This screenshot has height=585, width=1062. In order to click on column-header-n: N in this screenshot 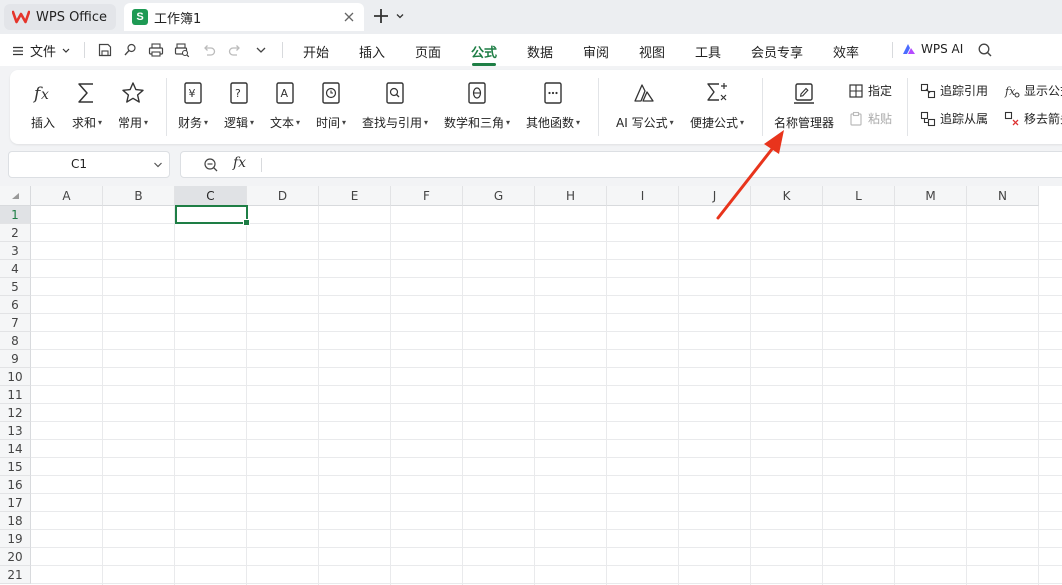, I will do `click(1003, 196)`.